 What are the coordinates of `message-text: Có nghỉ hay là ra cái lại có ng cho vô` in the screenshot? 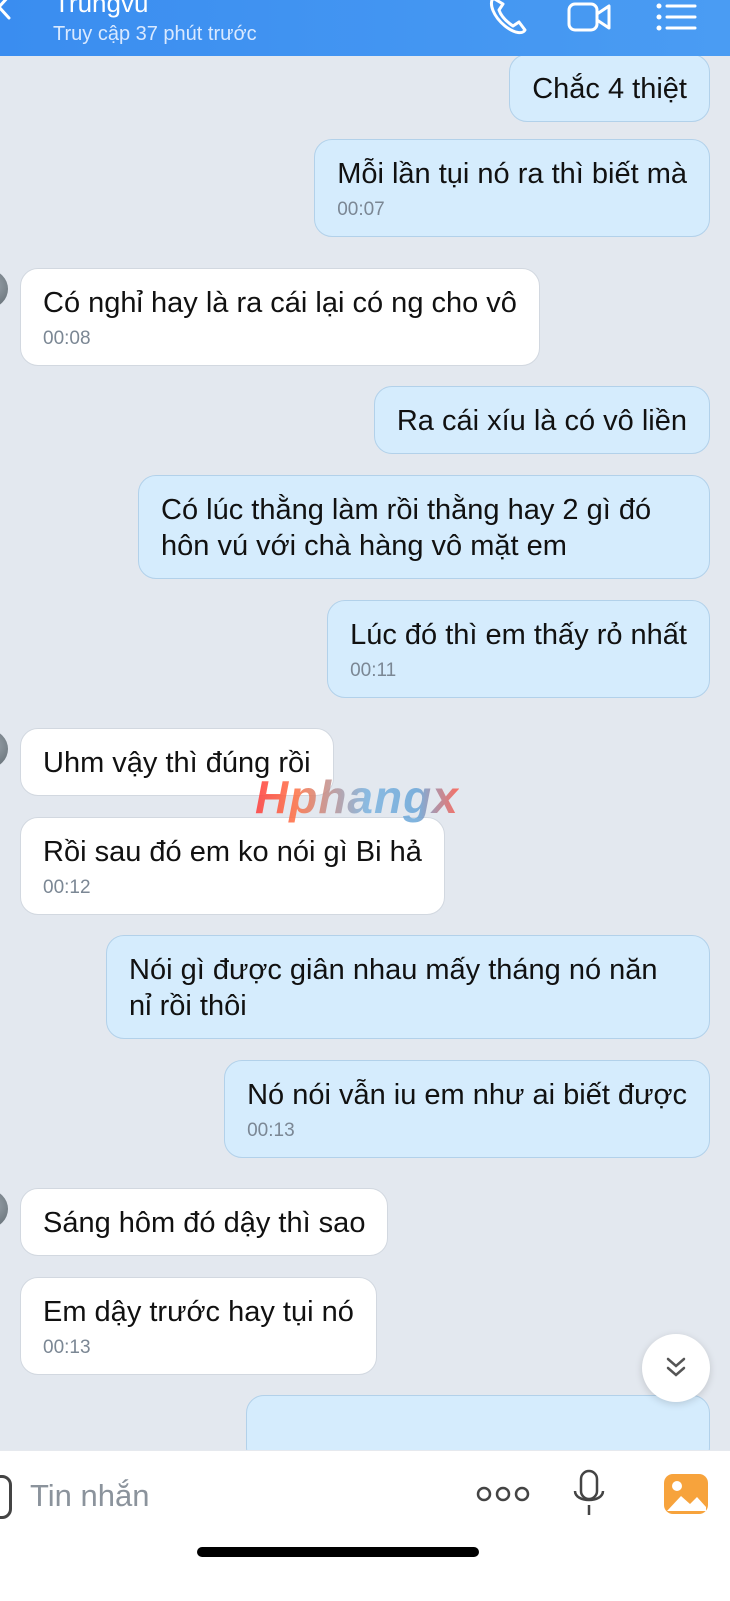 It's located at (280, 303).